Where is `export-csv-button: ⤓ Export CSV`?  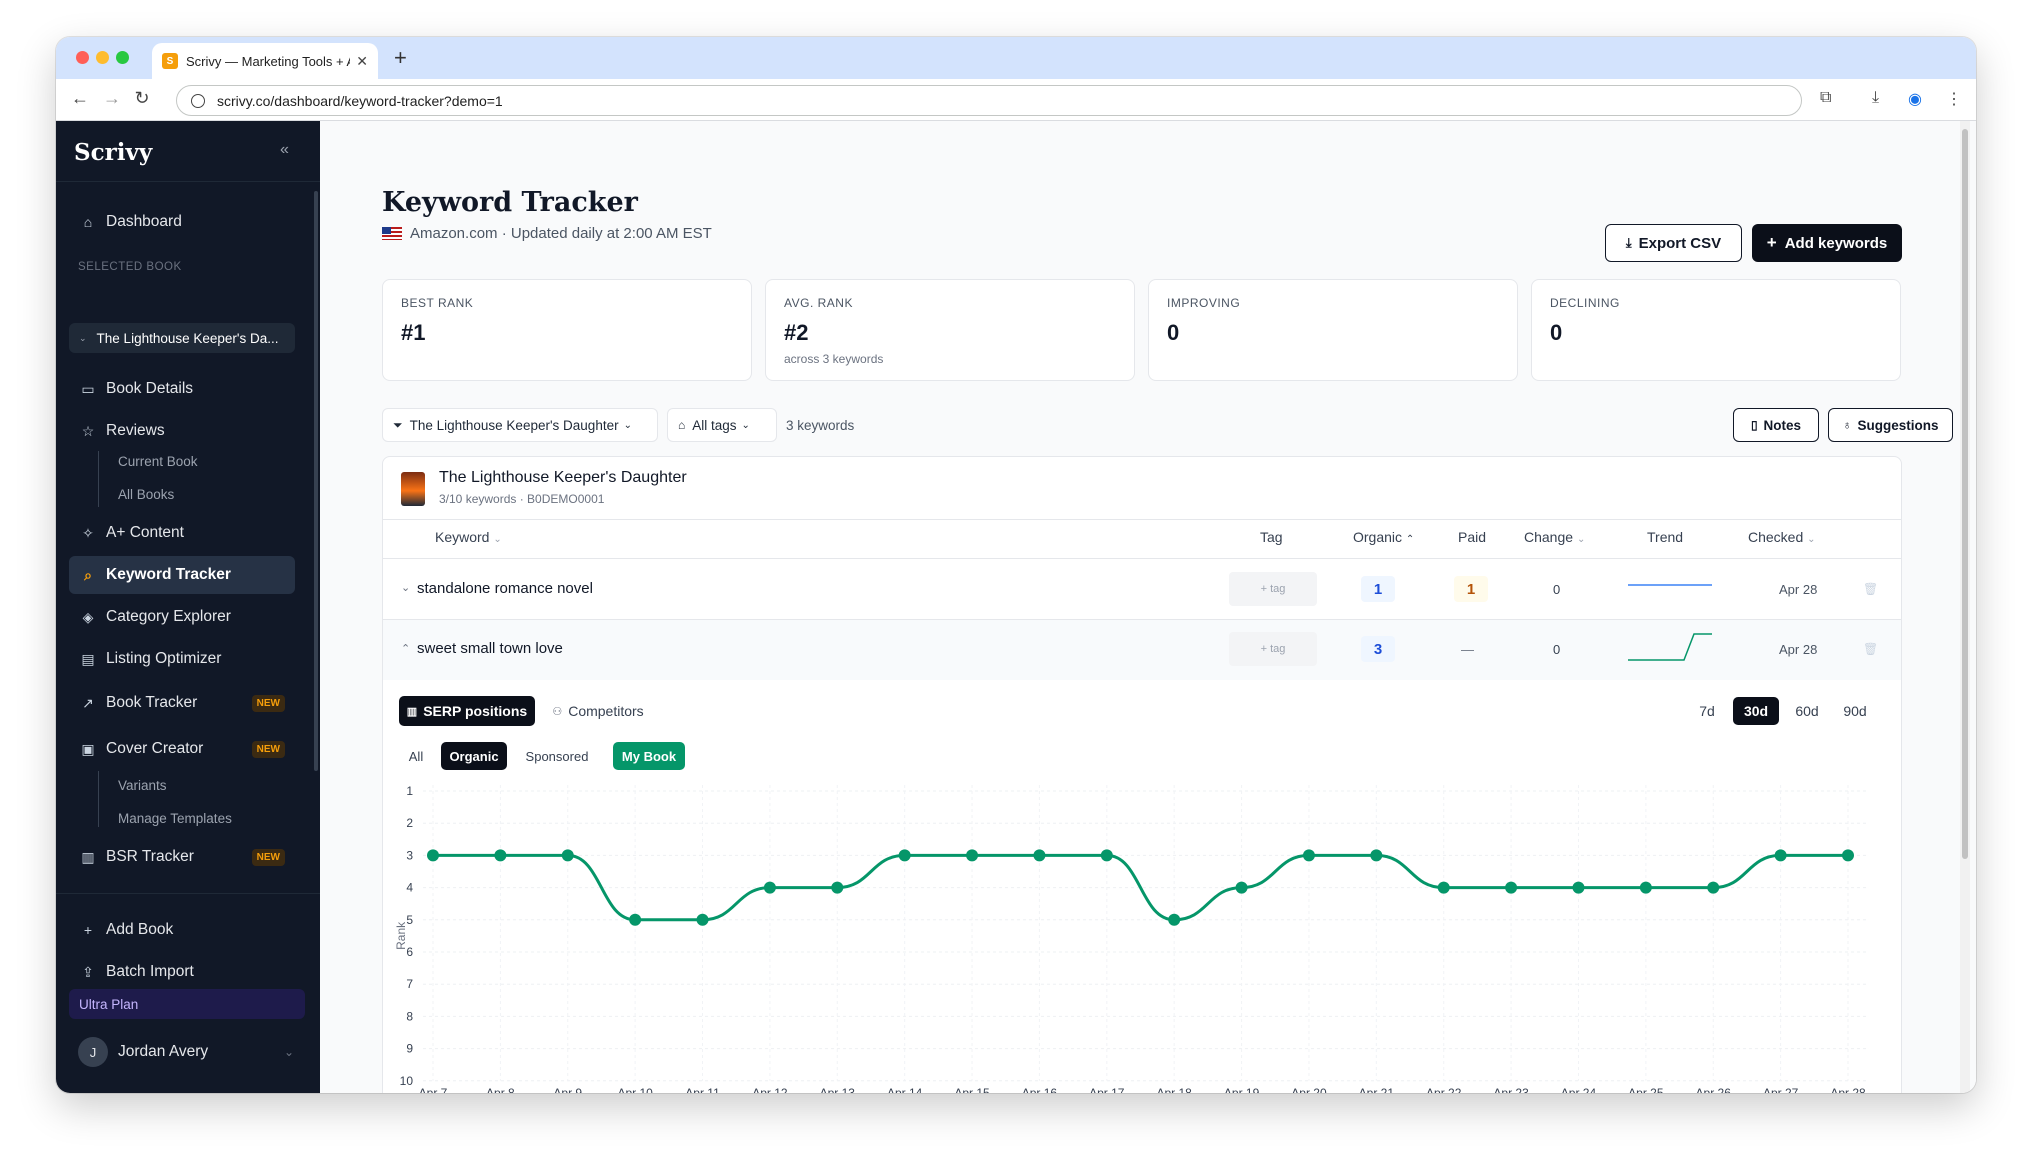 export-csv-button: ⤓ Export CSV is located at coordinates (1673, 243).